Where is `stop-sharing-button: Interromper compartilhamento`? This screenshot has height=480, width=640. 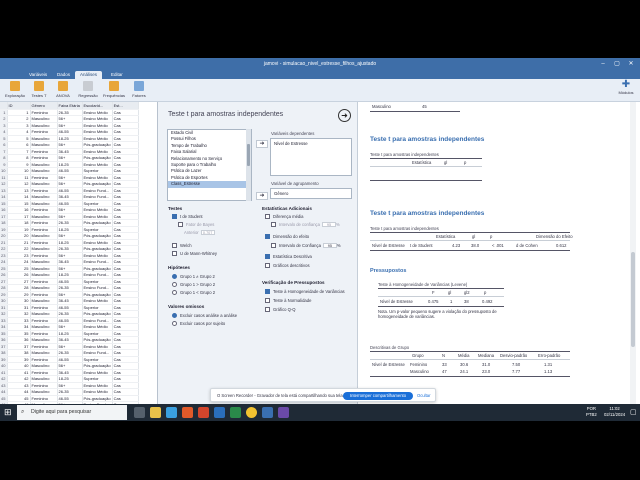
stop-sharing-button: Interromper compartilhamento is located at coordinates (378, 396).